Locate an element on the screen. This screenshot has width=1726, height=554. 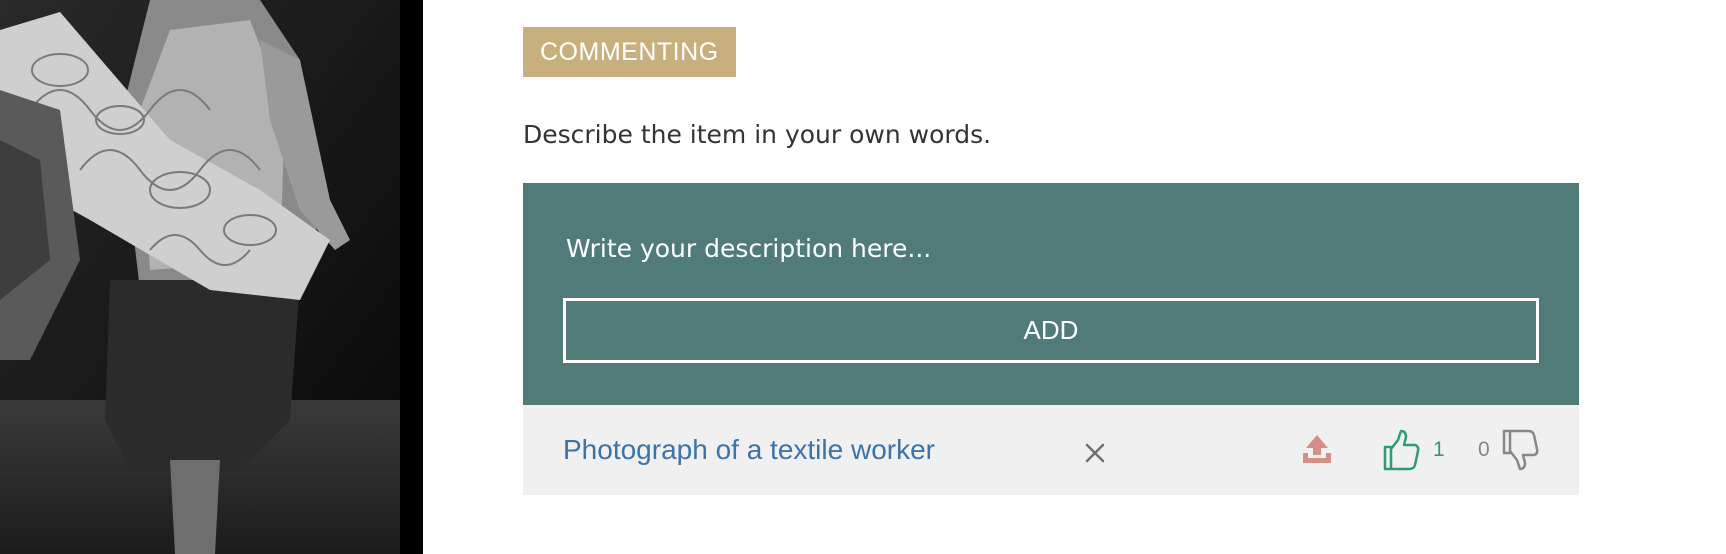
thumbs-up-icon is located at coordinates (1401, 450).